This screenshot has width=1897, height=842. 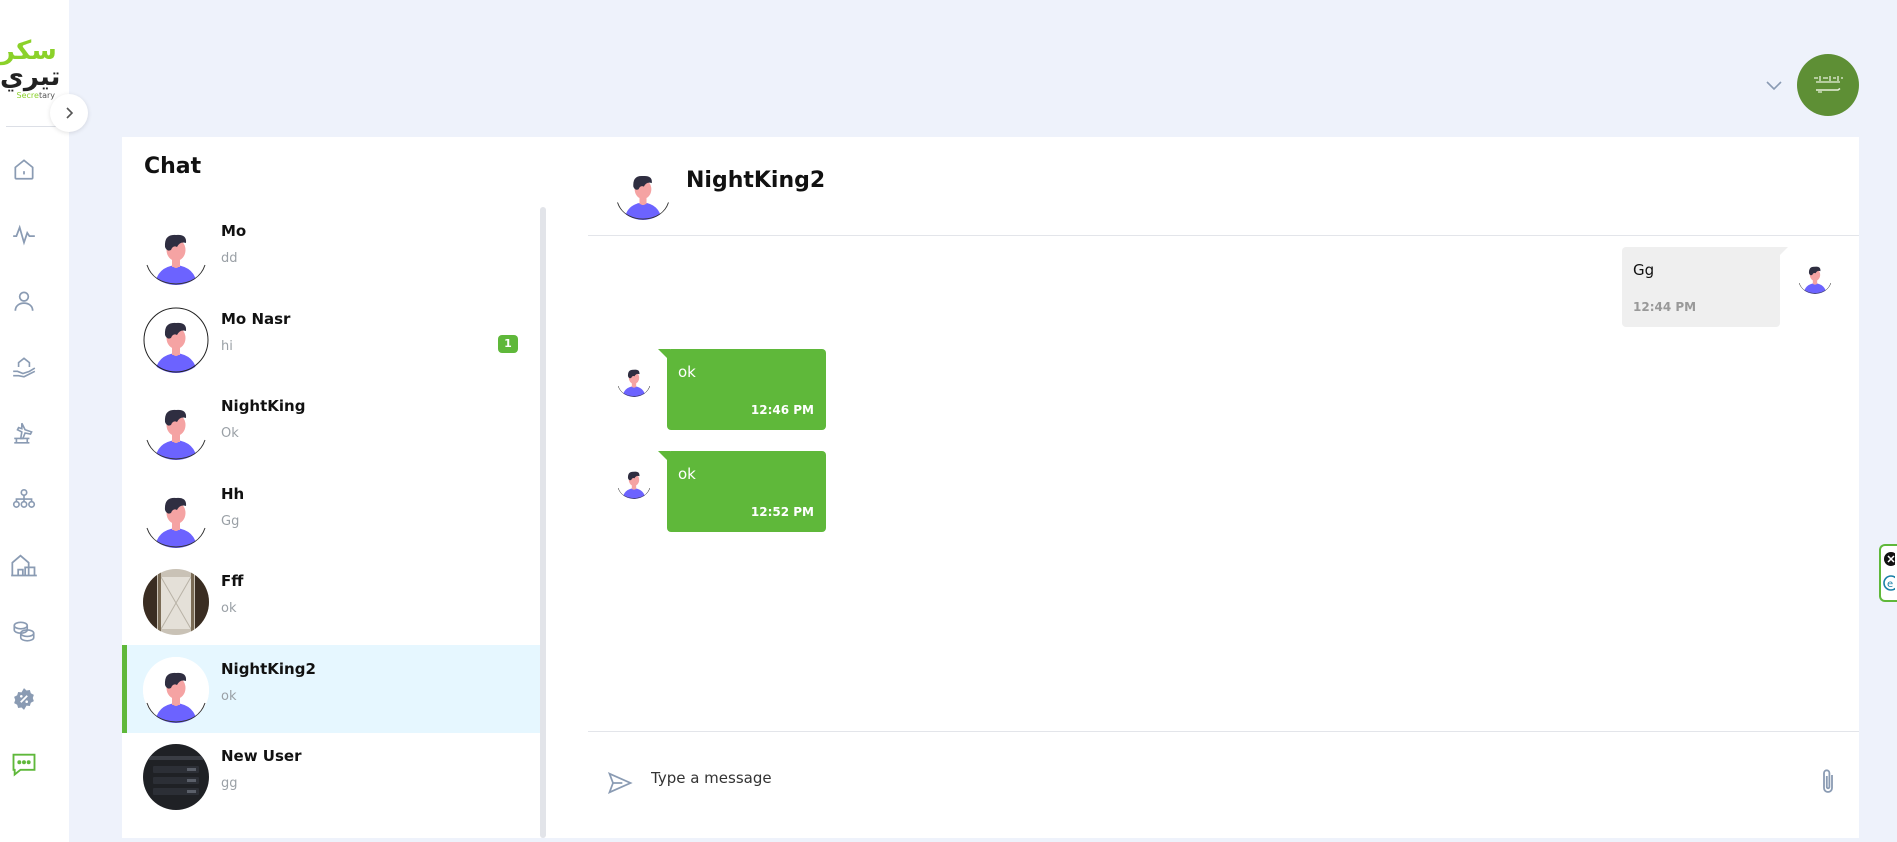 What do you see at coordinates (1665, 307) in the screenshot?
I see `message-time: 12:44 PM` at bounding box center [1665, 307].